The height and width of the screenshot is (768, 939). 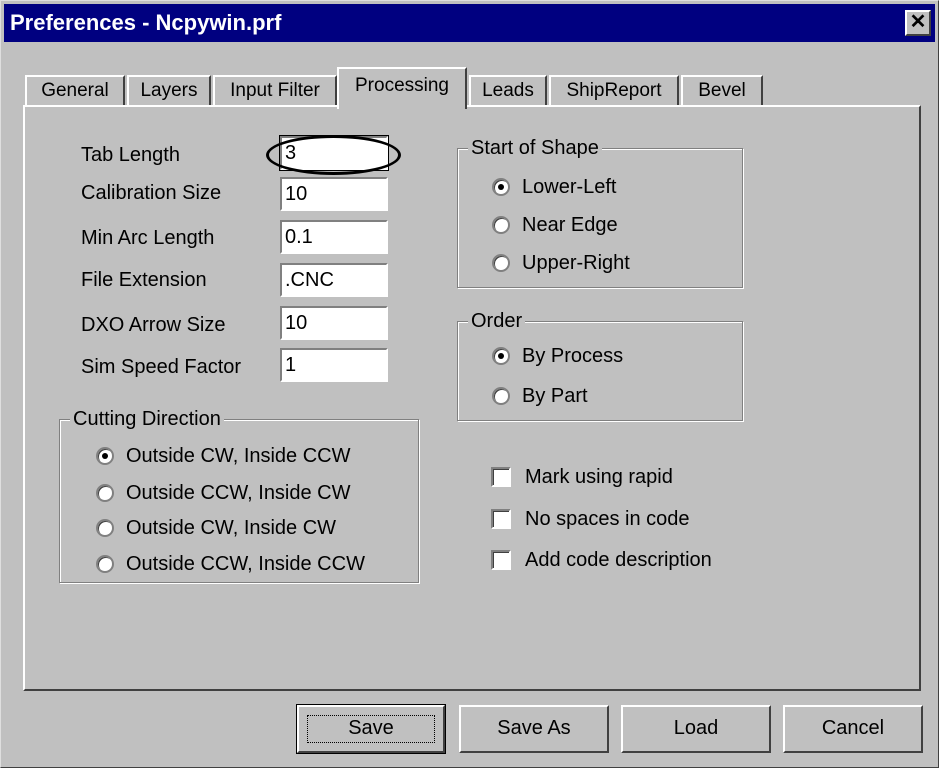 I want to click on radio-by-part: By Part, so click(x=540, y=396).